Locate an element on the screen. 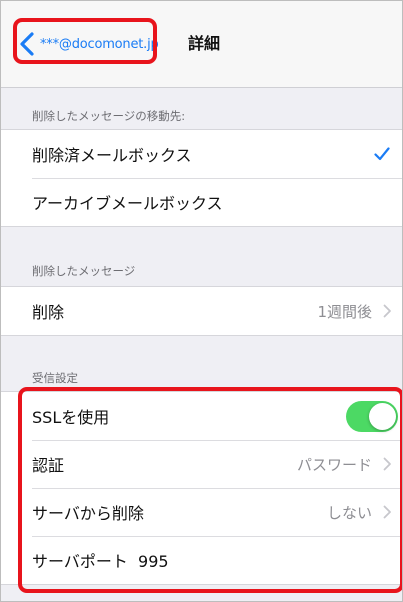 This screenshot has height=602, width=403. option-deleted-mailbox: 削除済メールボックス is located at coordinates (201, 154).